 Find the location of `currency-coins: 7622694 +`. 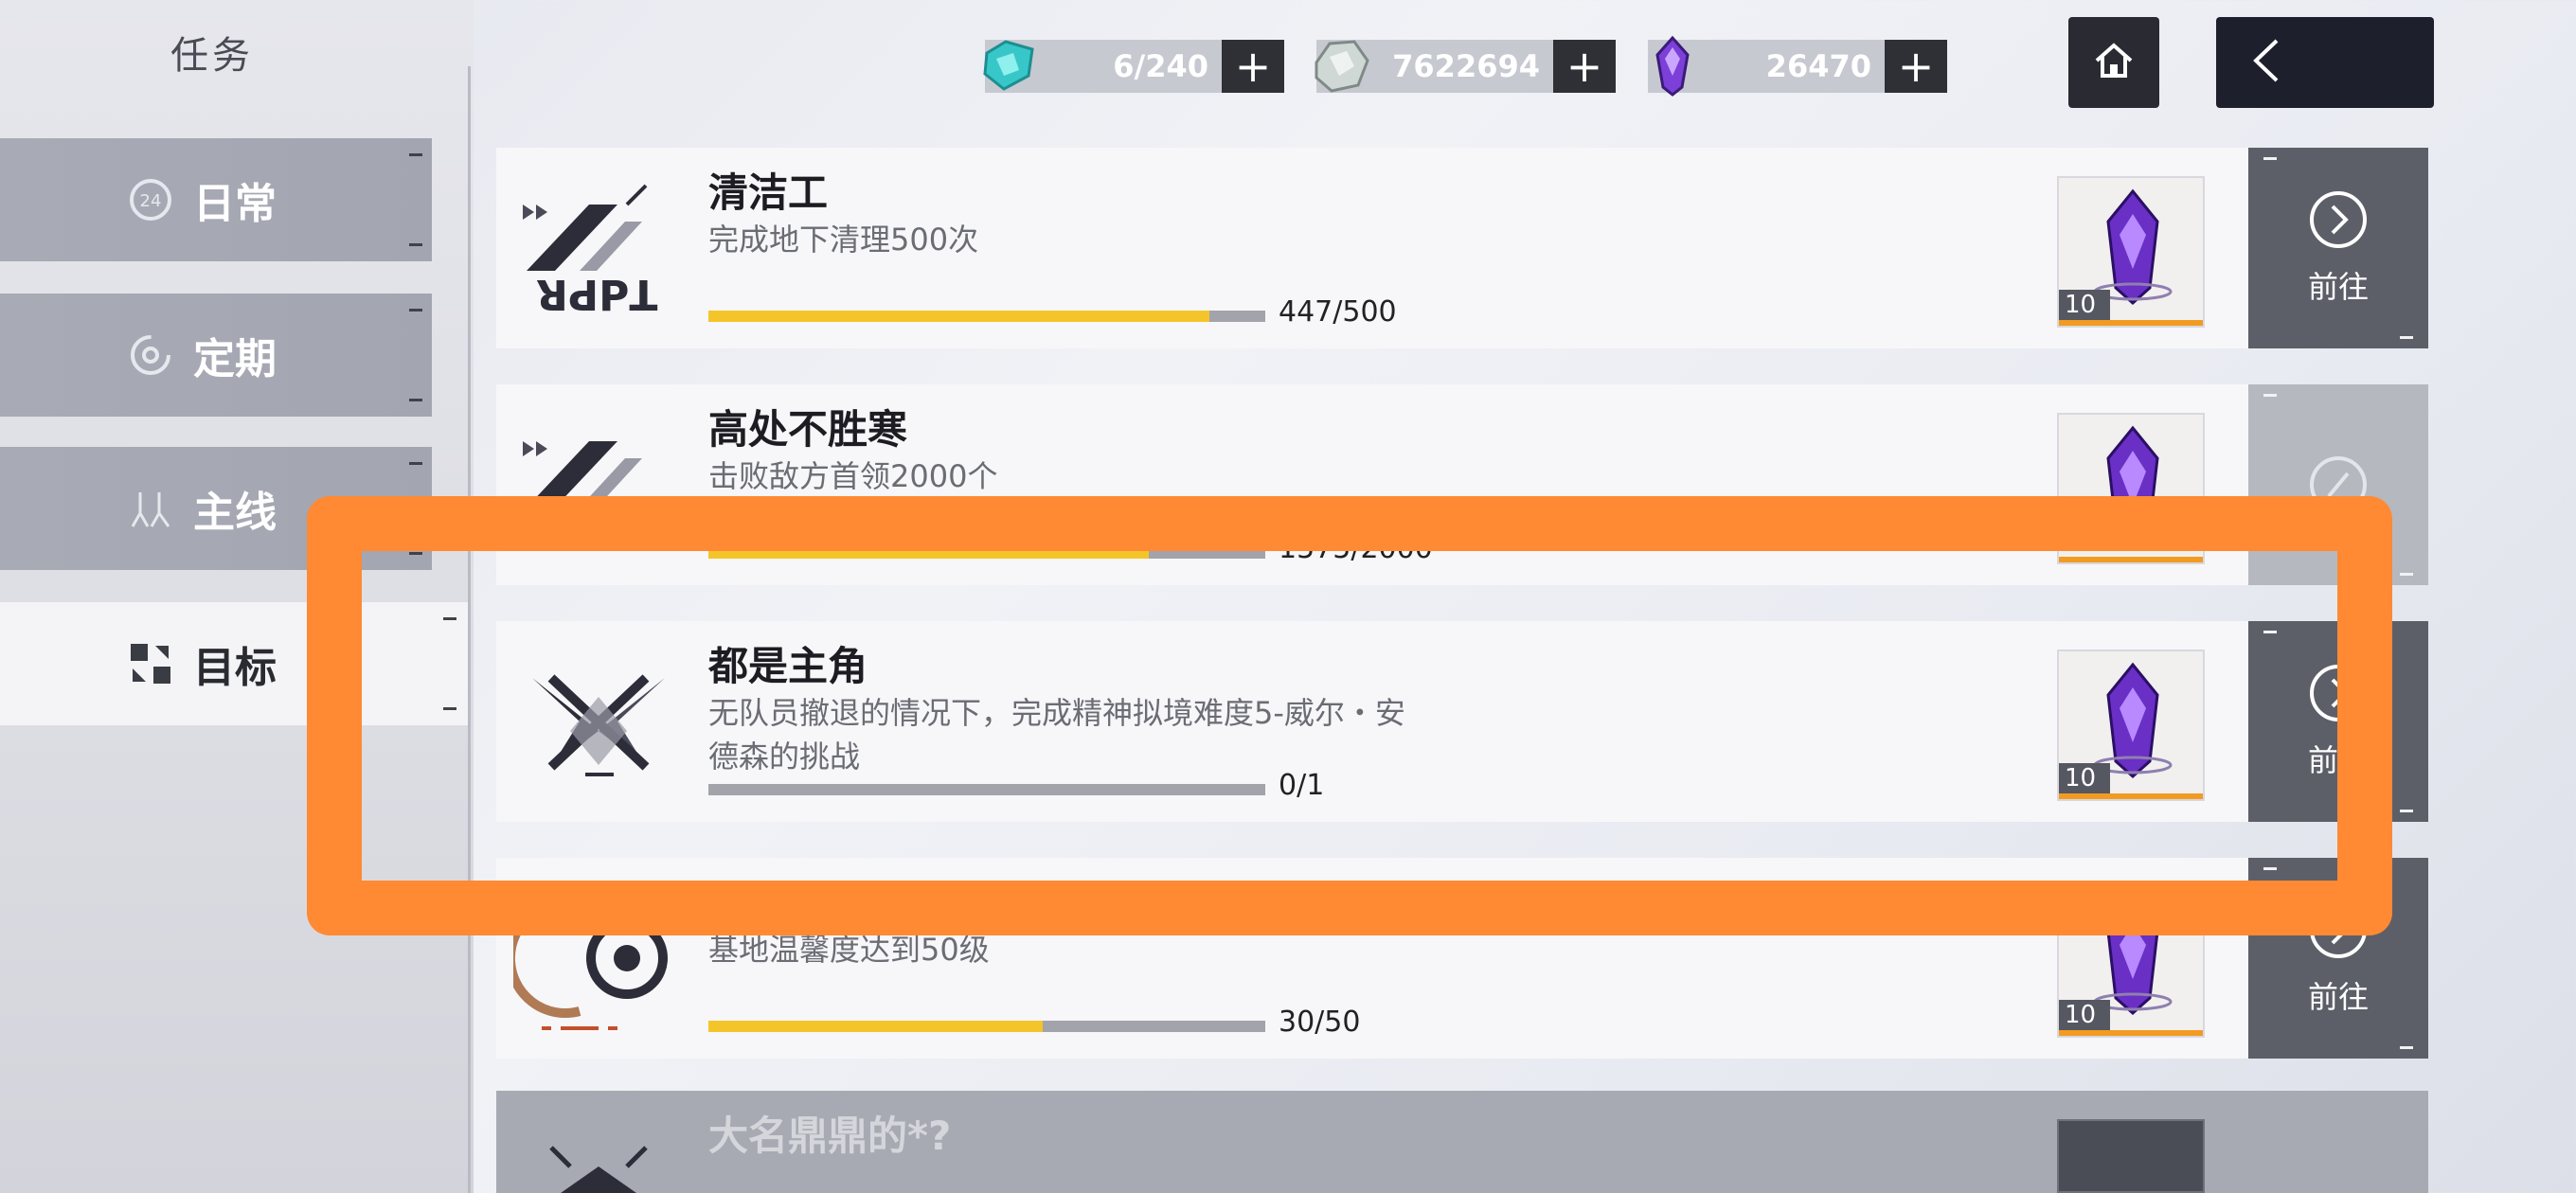

currency-coins: 7622694 + is located at coordinates (1465, 66).